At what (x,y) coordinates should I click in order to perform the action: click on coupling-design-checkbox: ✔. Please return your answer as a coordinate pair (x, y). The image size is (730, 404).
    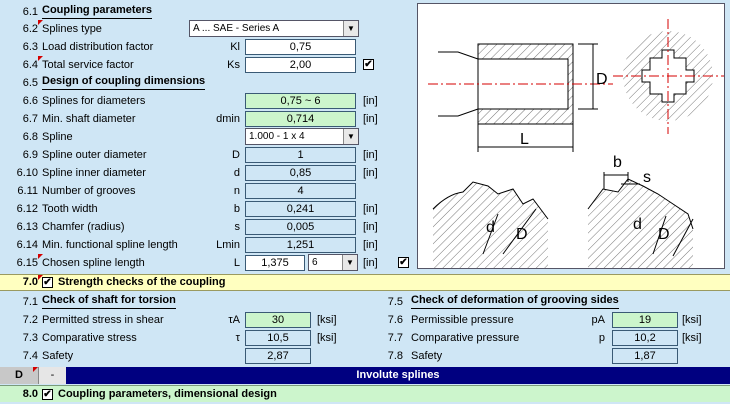
    Looking at the image, I should click on (47, 394).